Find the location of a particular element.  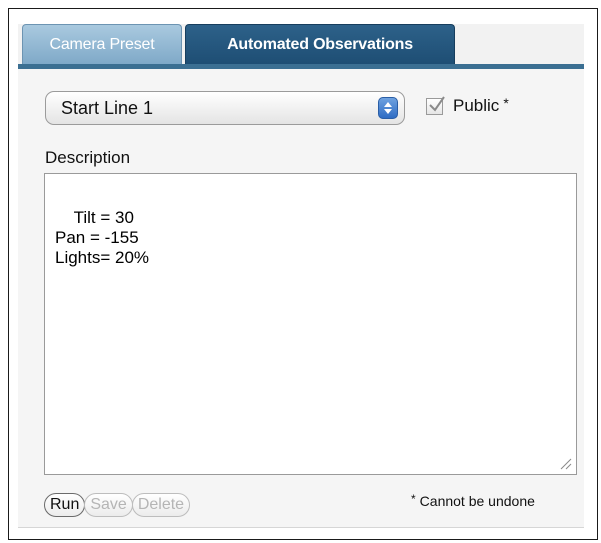

action-buttons: Run Save Delete is located at coordinates (117, 505).